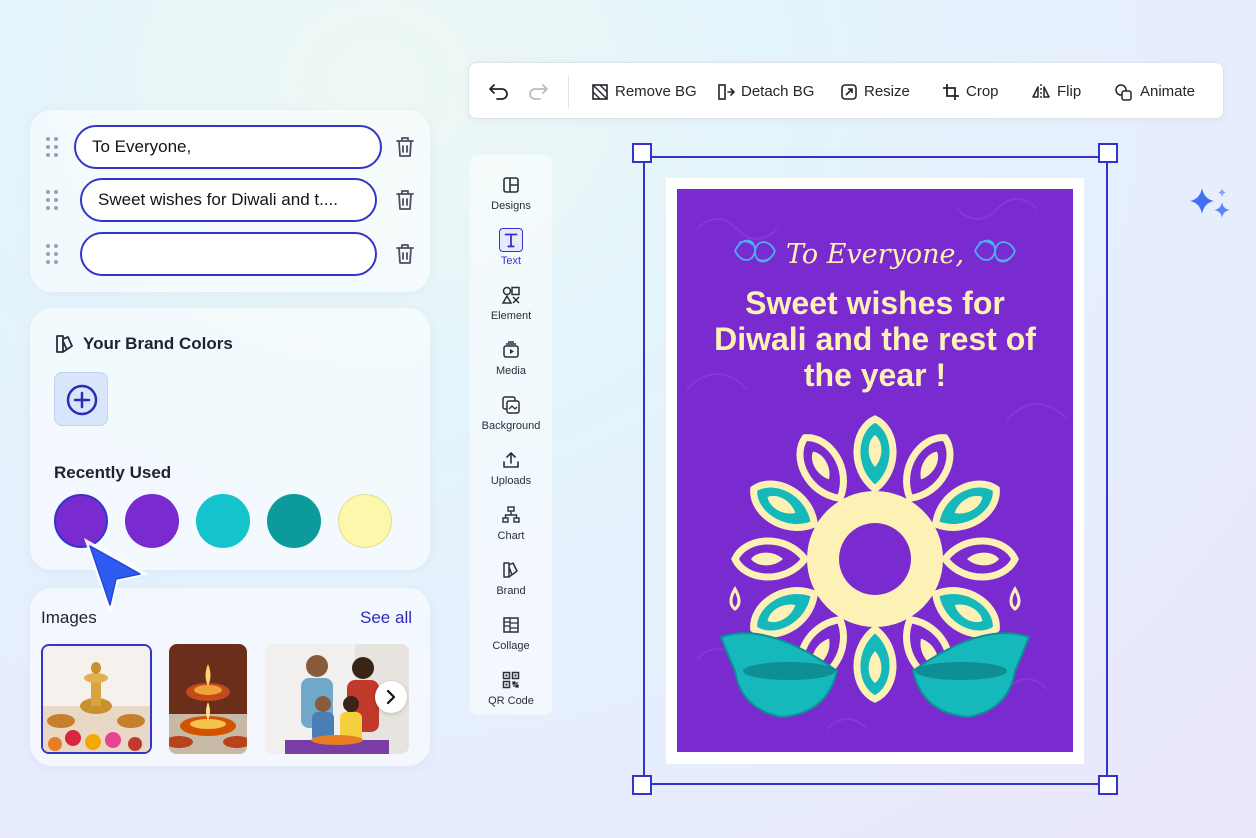 Image resolution: width=1256 pixels, height=838 pixels. What do you see at coordinates (600, 91) in the screenshot?
I see `remove-bg-icon` at bounding box center [600, 91].